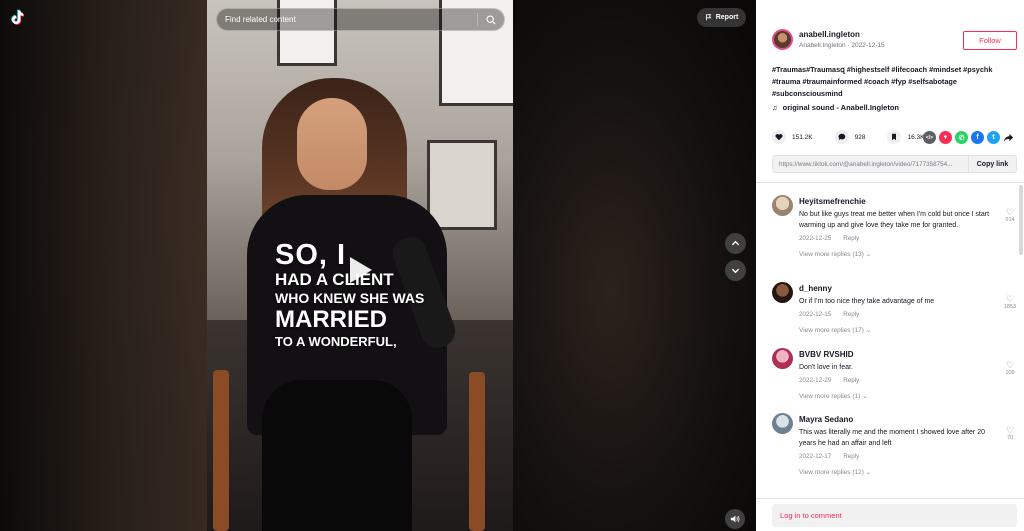 This screenshot has width=1024, height=531. Describe the element at coordinates (868, 45) in the screenshot. I see `post-date: 2022-12-15` at that location.